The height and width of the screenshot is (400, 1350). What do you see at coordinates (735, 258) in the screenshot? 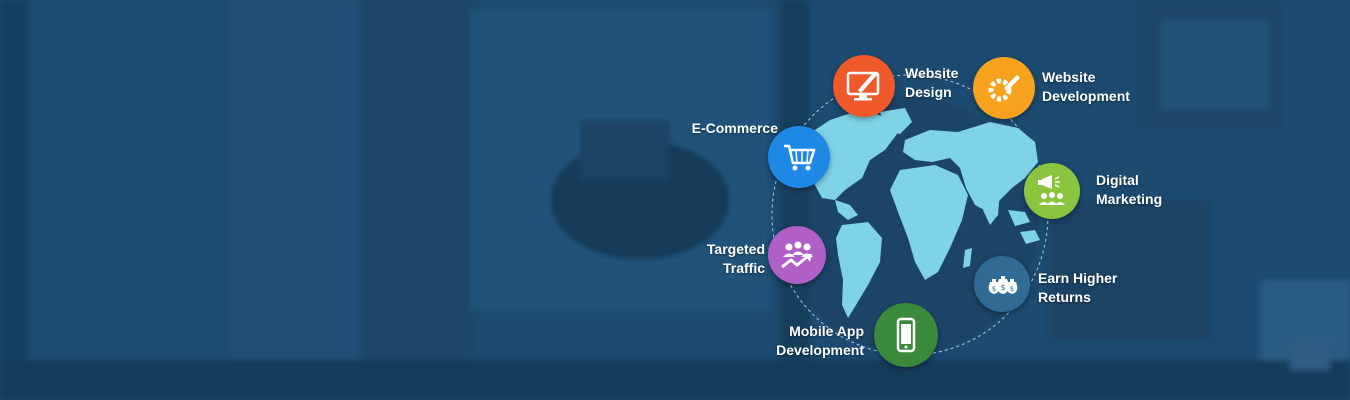
I see `targeted-traffic-label: Targeted Traffic` at bounding box center [735, 258].